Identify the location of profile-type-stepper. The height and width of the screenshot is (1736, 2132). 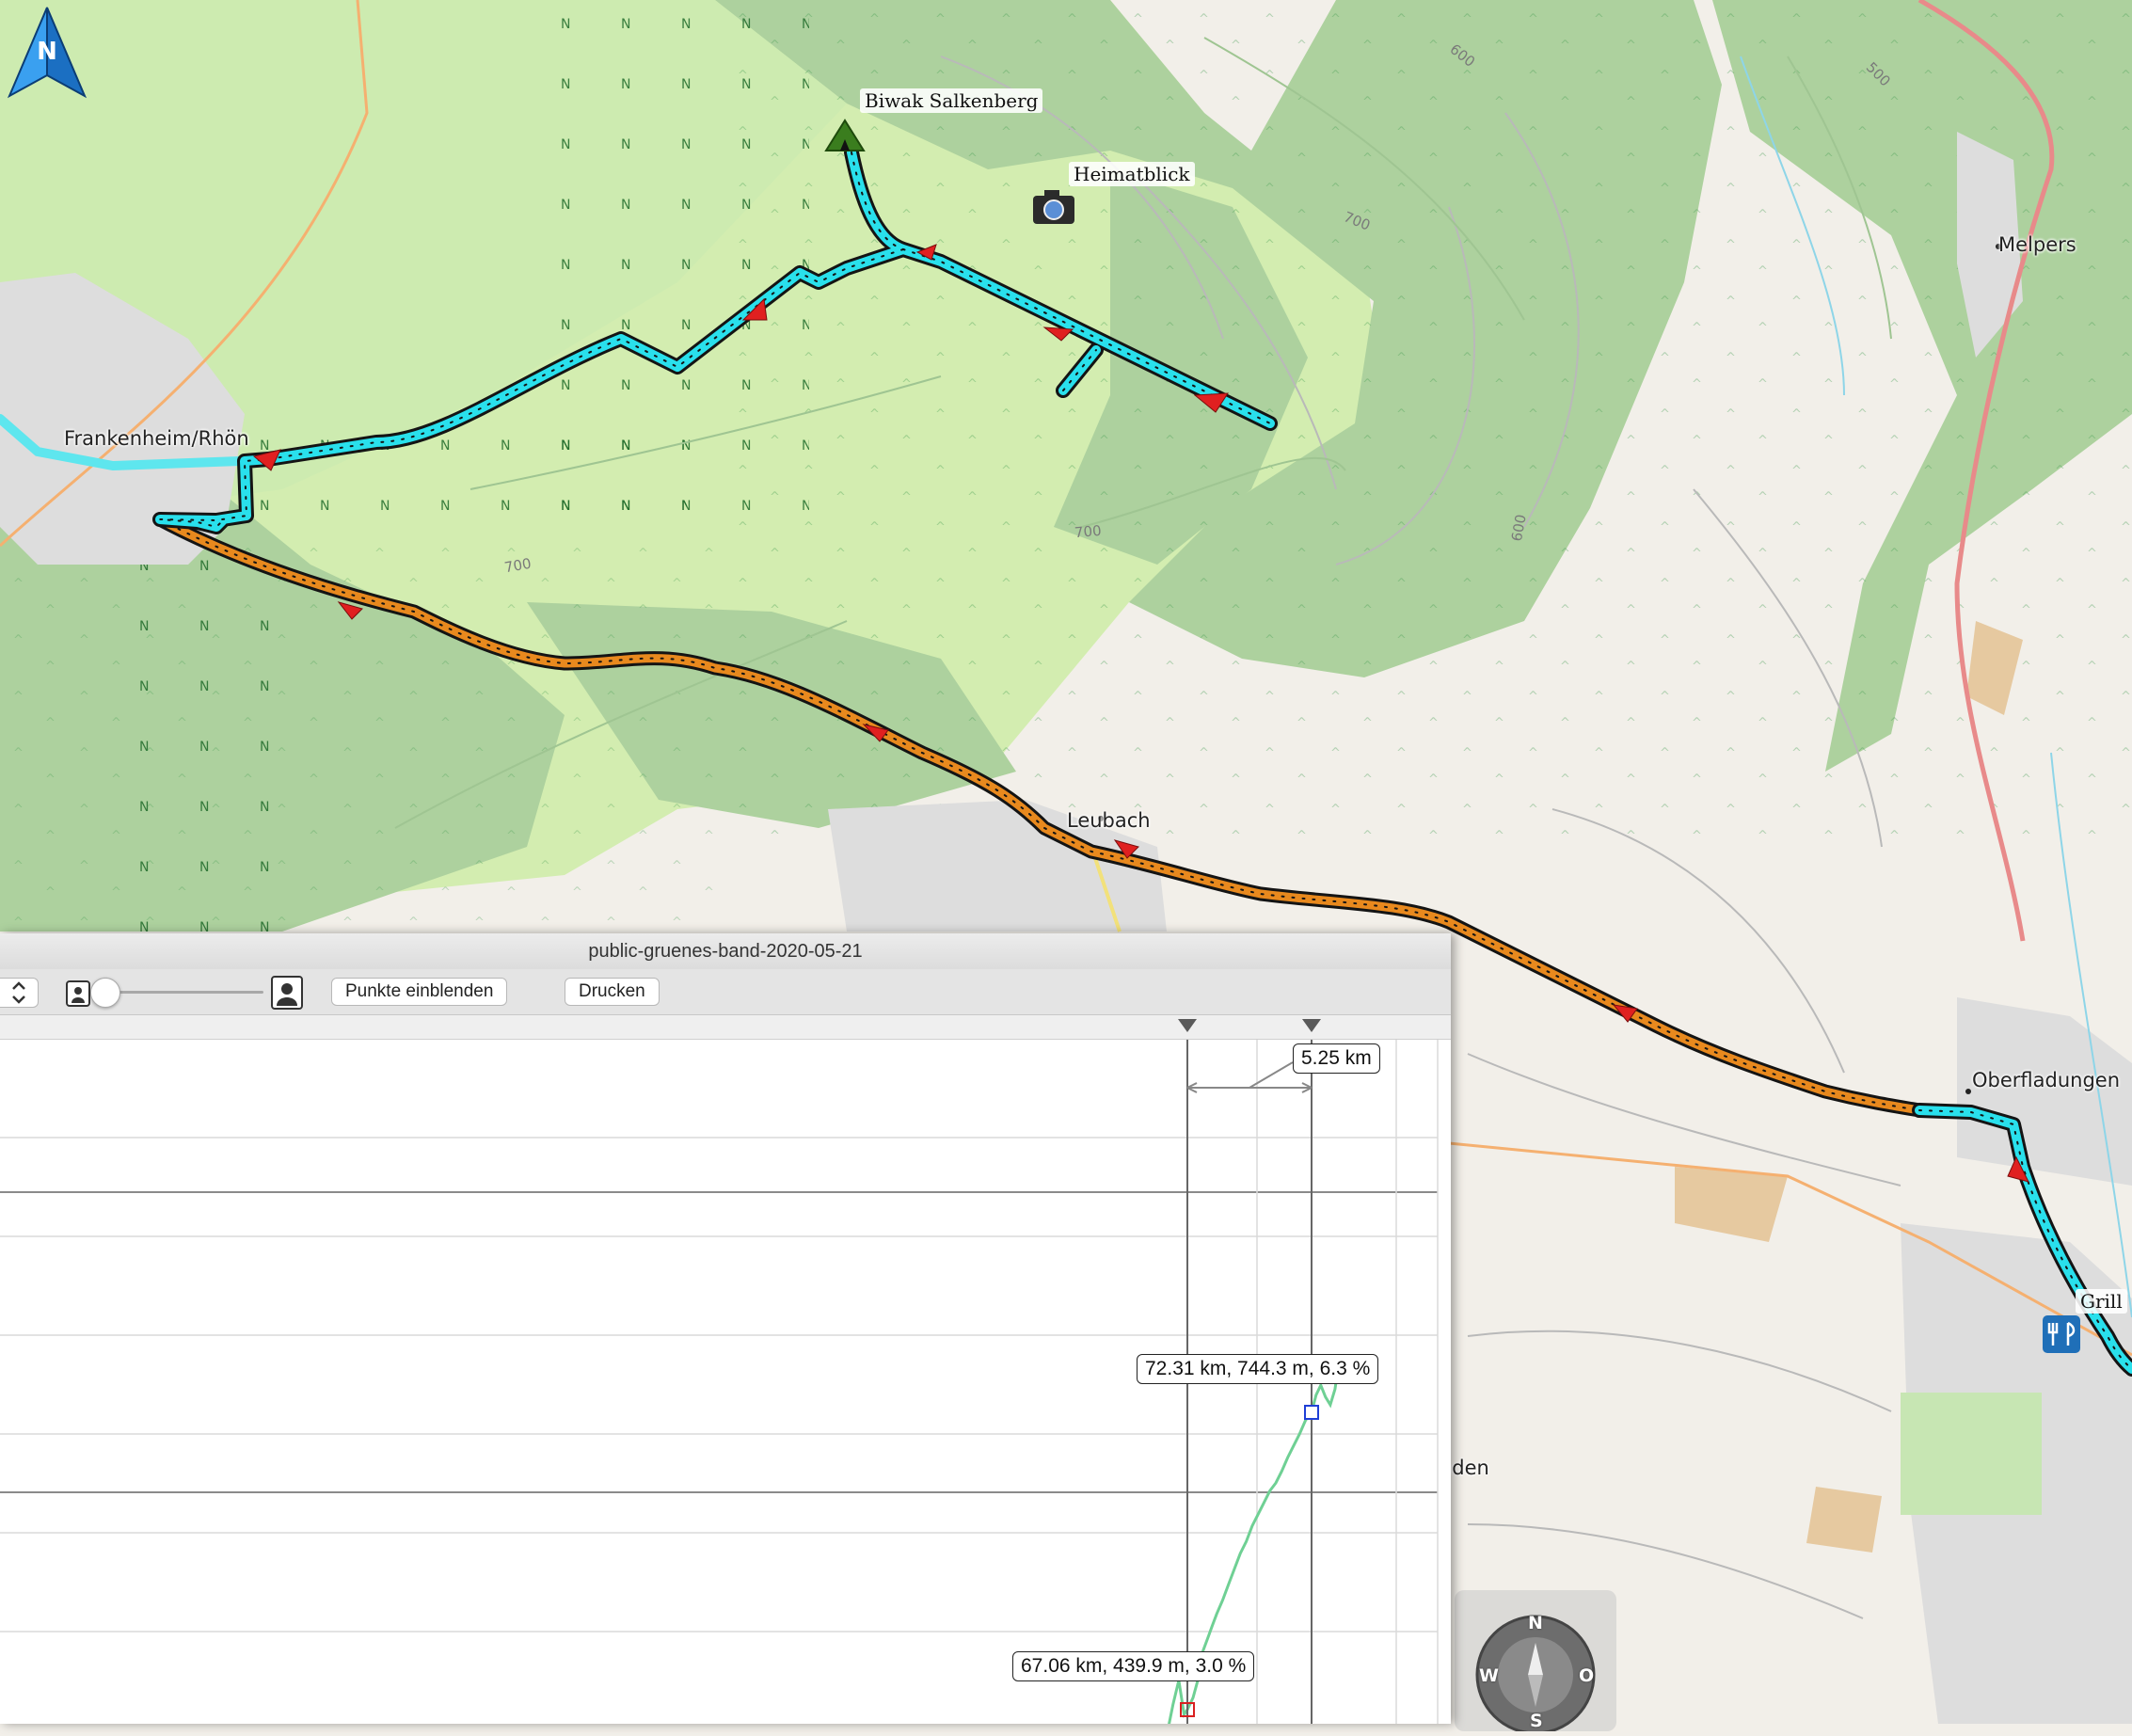
(19, 993).